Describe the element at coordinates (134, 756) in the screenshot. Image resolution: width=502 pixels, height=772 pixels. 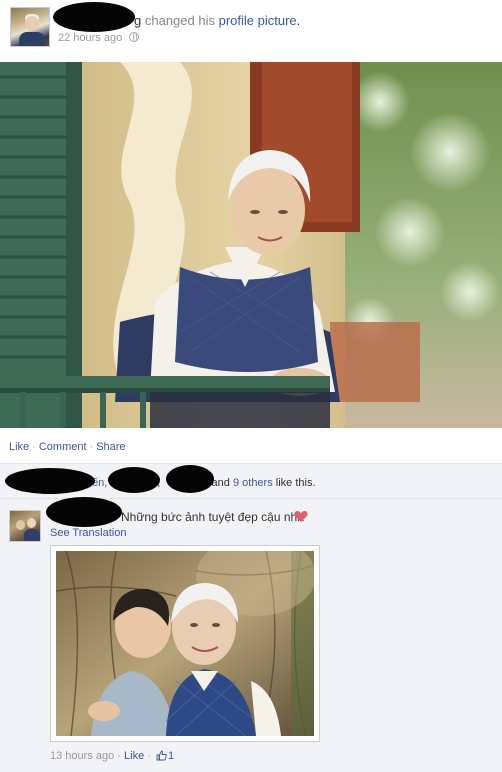
I see `comment-like-link: Like` at that location.